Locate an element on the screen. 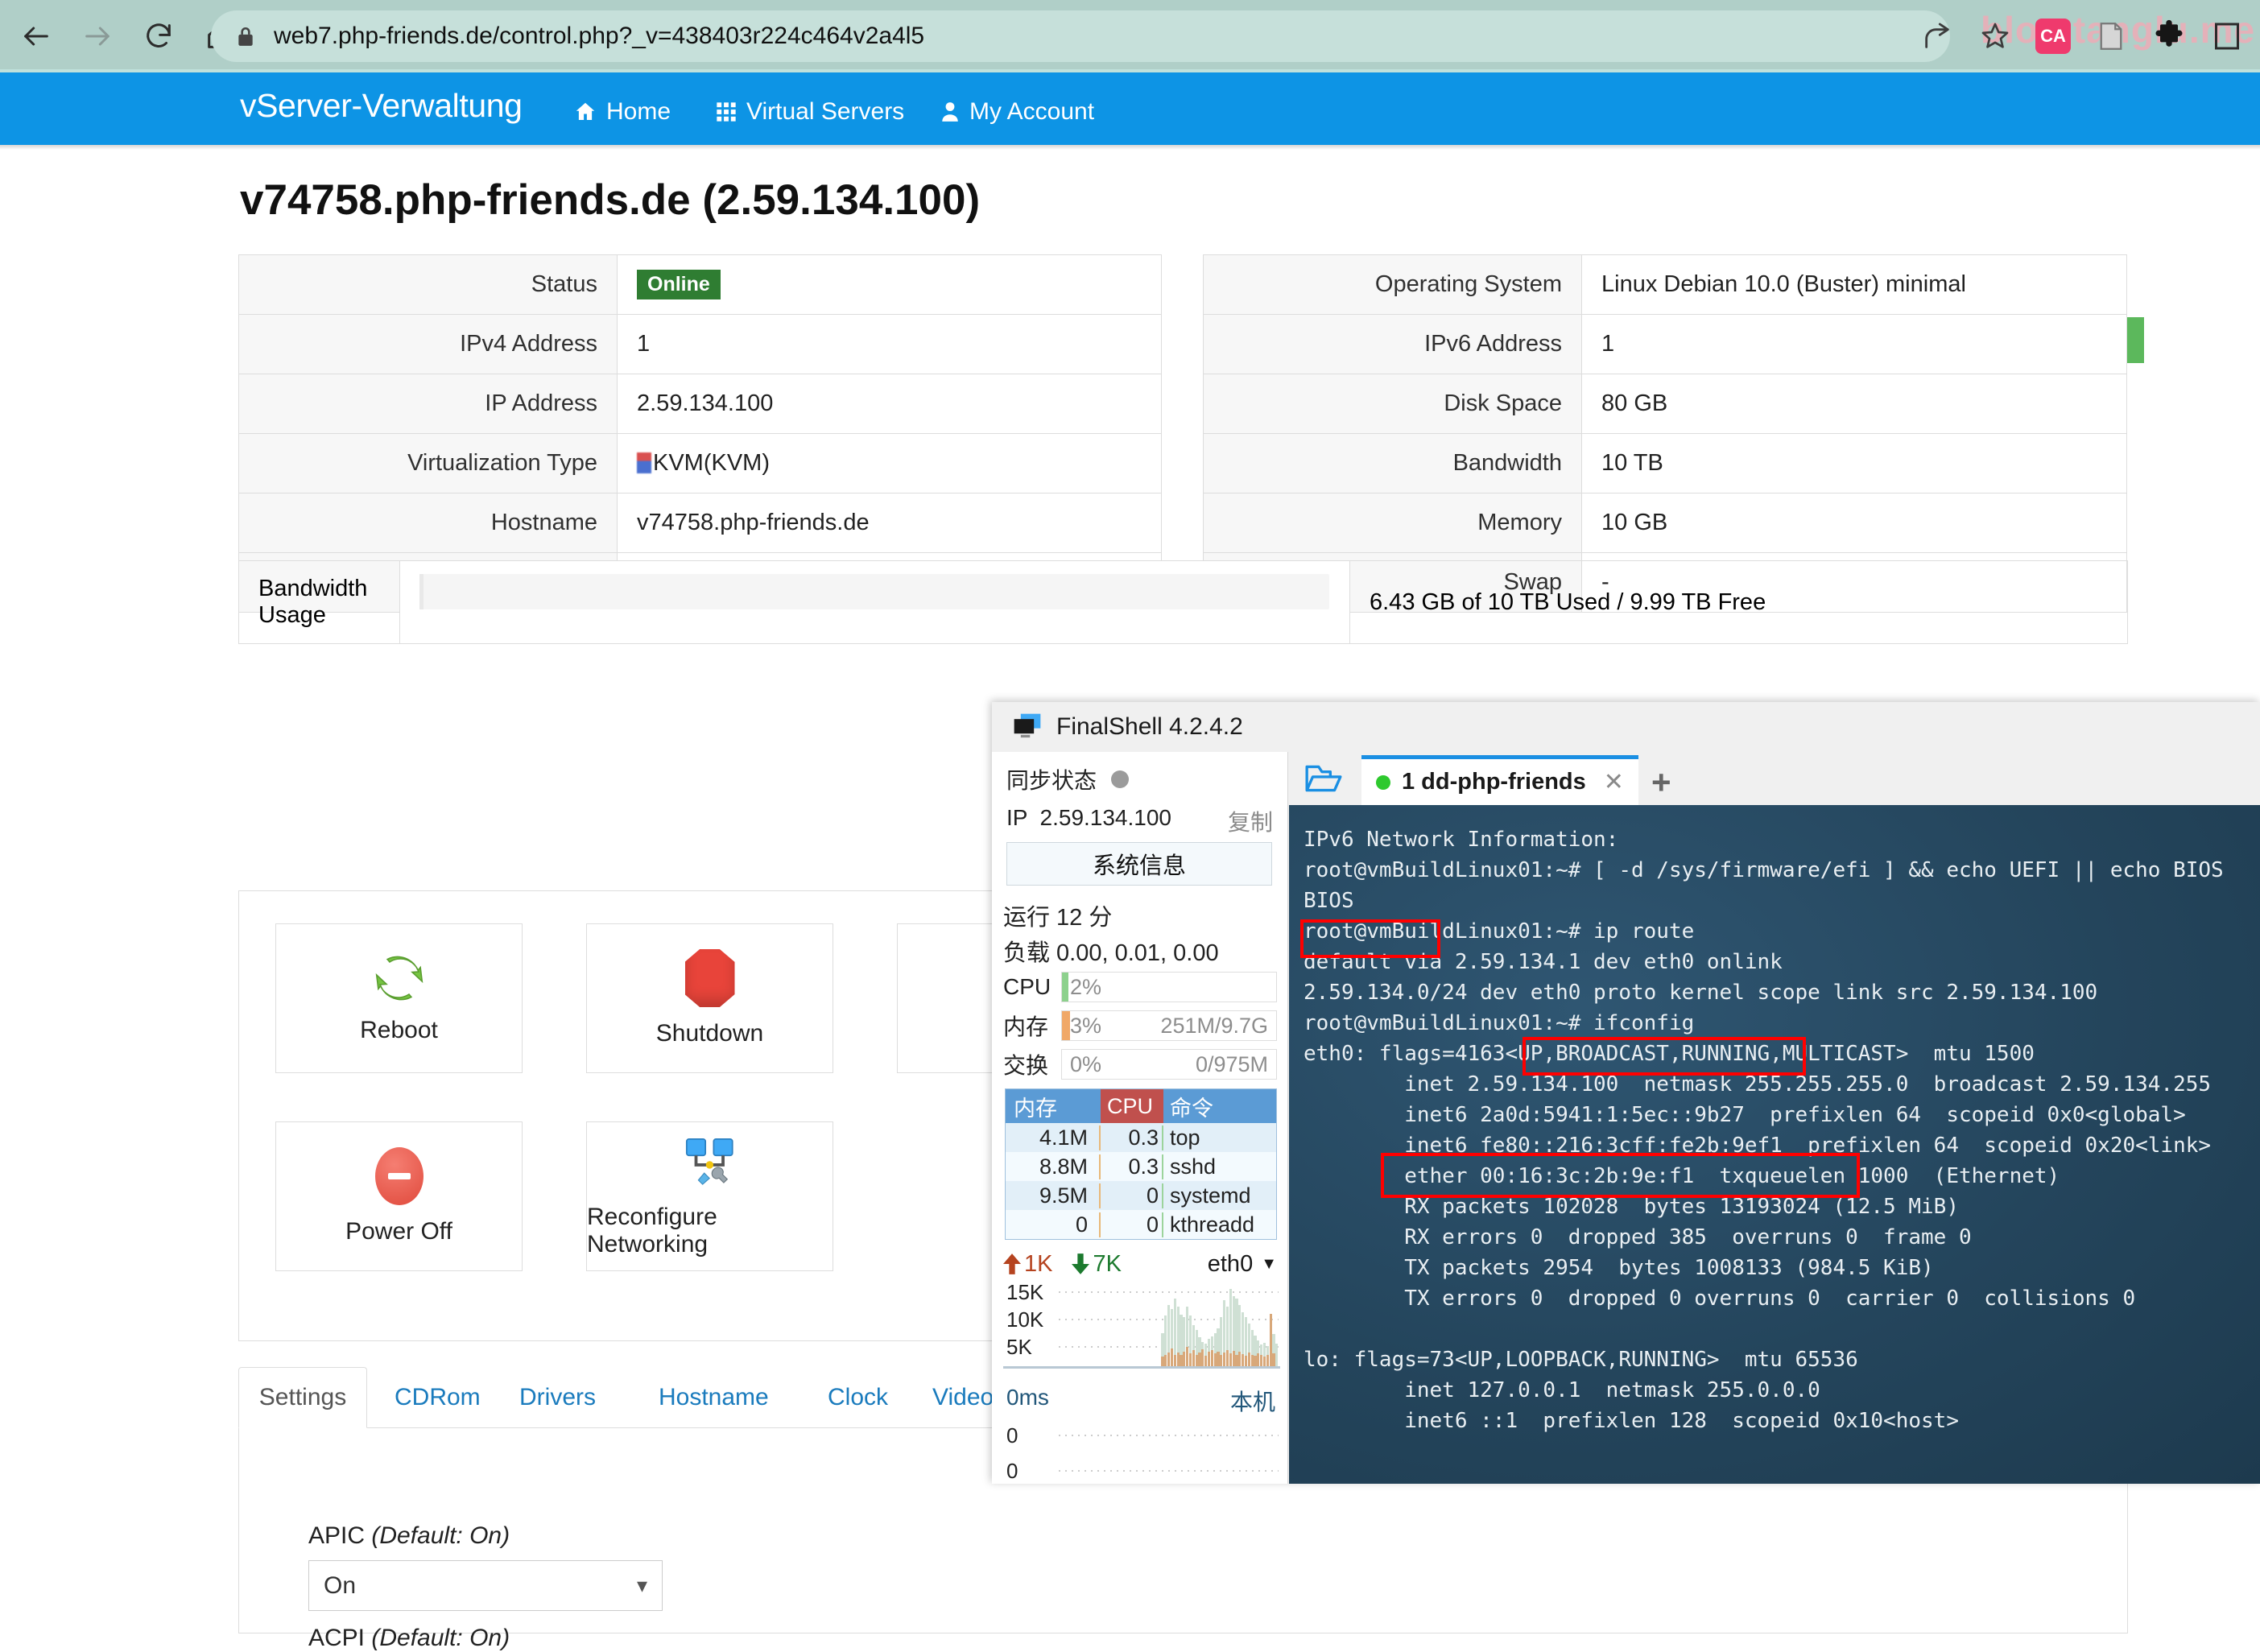  process-row: 9.5M 0 systemd is located at coordinates (1141, 1196).